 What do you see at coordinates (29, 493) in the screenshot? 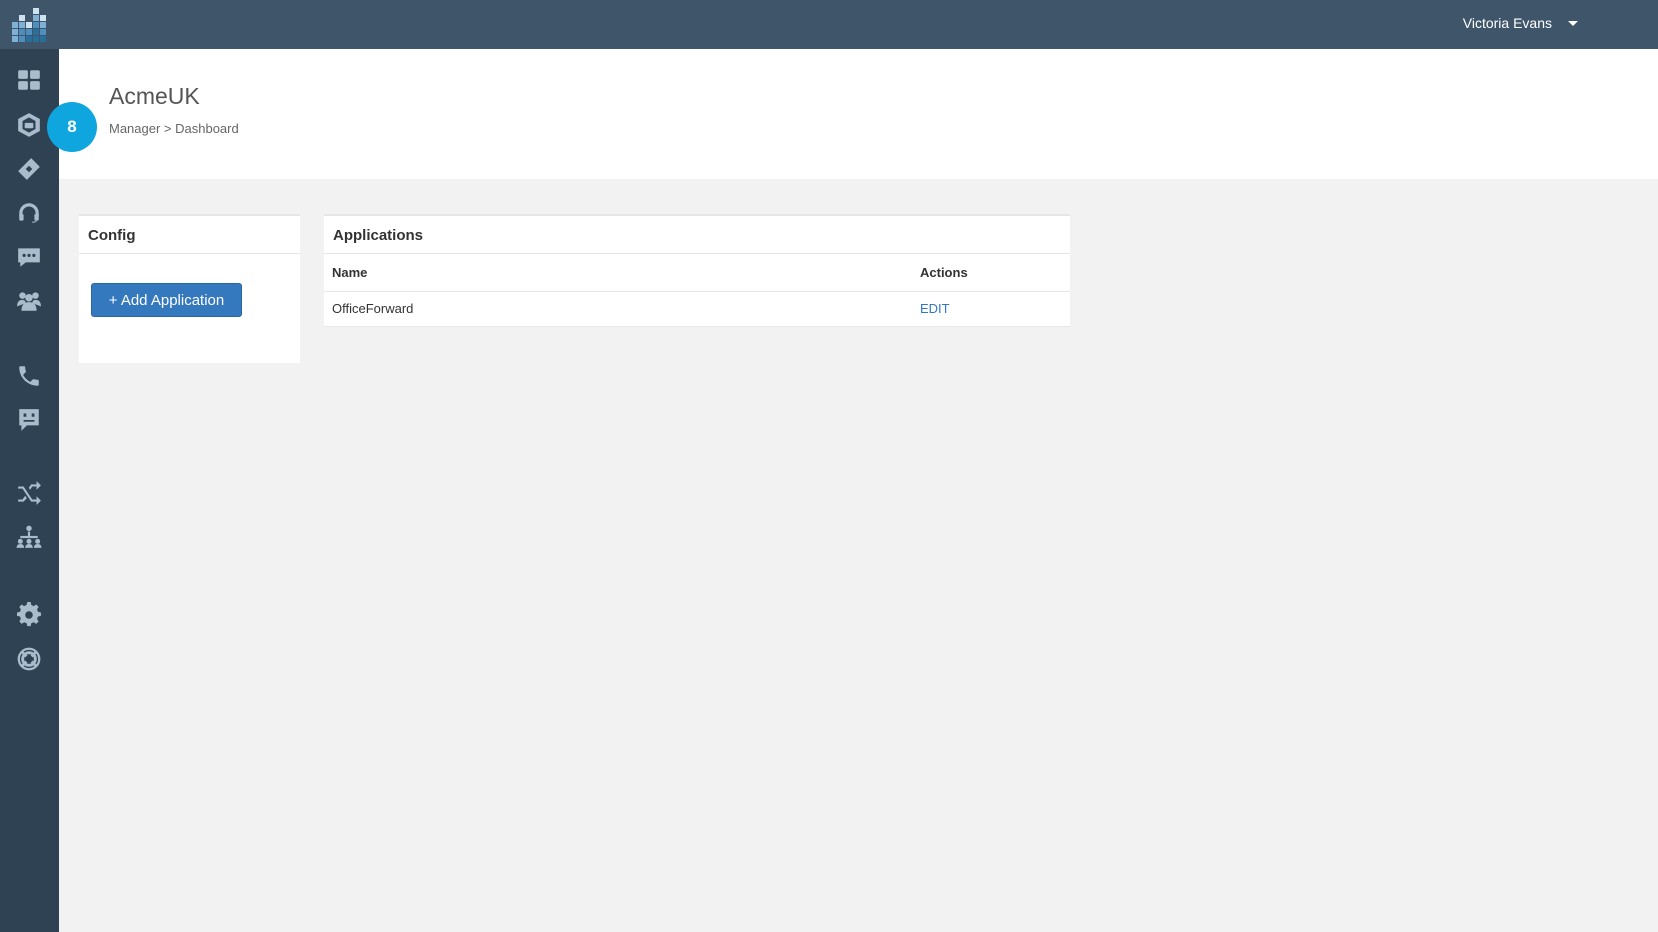
I see `shuffle-icon` at bounding box center [29, 493].